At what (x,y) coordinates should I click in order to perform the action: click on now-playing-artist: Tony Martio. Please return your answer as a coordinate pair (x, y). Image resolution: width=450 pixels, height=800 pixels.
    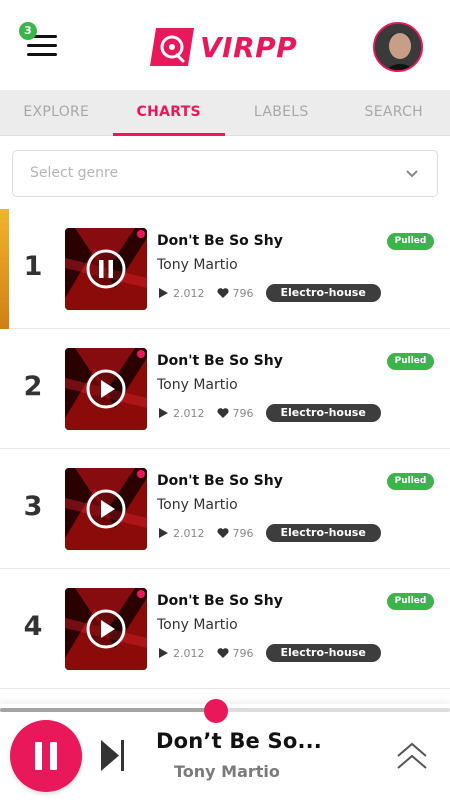
    Looking at the image, I should click on (227, 771).